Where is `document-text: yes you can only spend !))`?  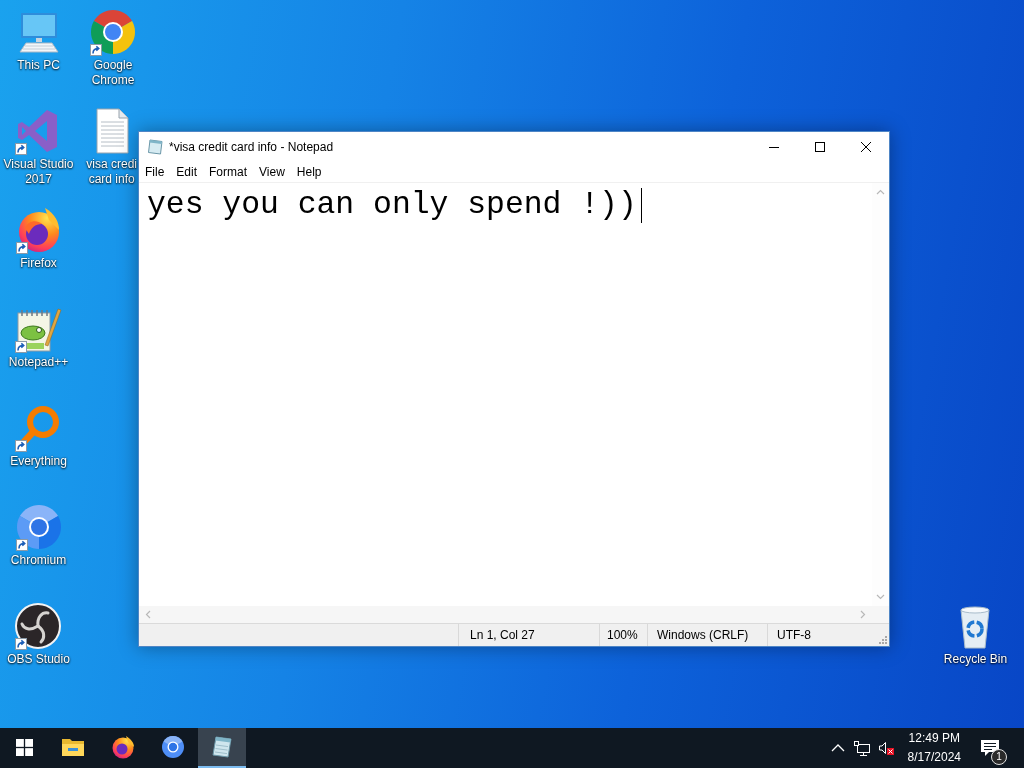
document-text: yes you can only spend !)) is located at coordinates (392, 205).